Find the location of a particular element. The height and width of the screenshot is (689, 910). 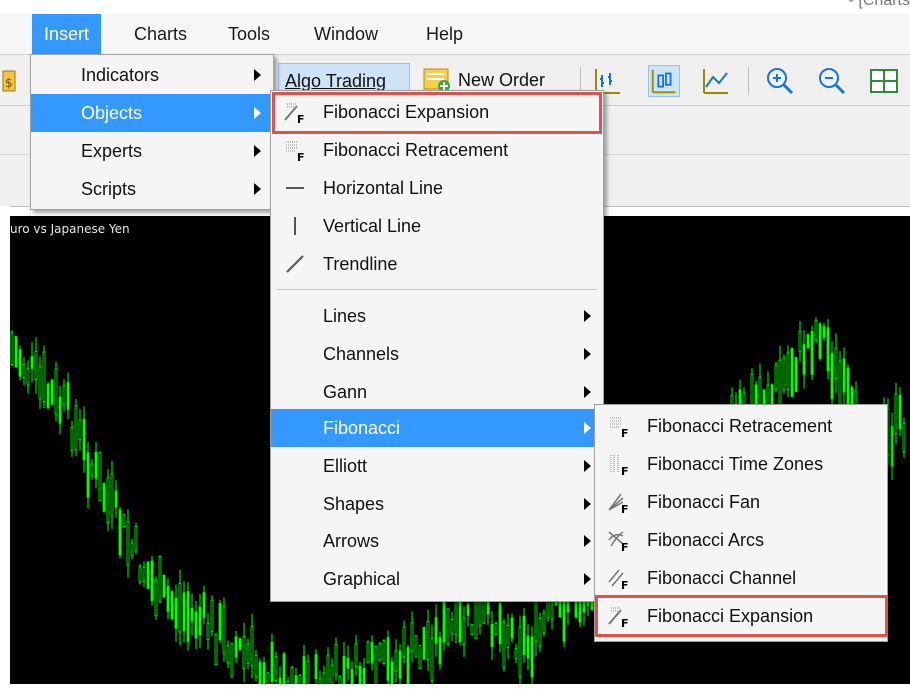

menu-item-label: Vertical Line is located at coordinates (372, 226).